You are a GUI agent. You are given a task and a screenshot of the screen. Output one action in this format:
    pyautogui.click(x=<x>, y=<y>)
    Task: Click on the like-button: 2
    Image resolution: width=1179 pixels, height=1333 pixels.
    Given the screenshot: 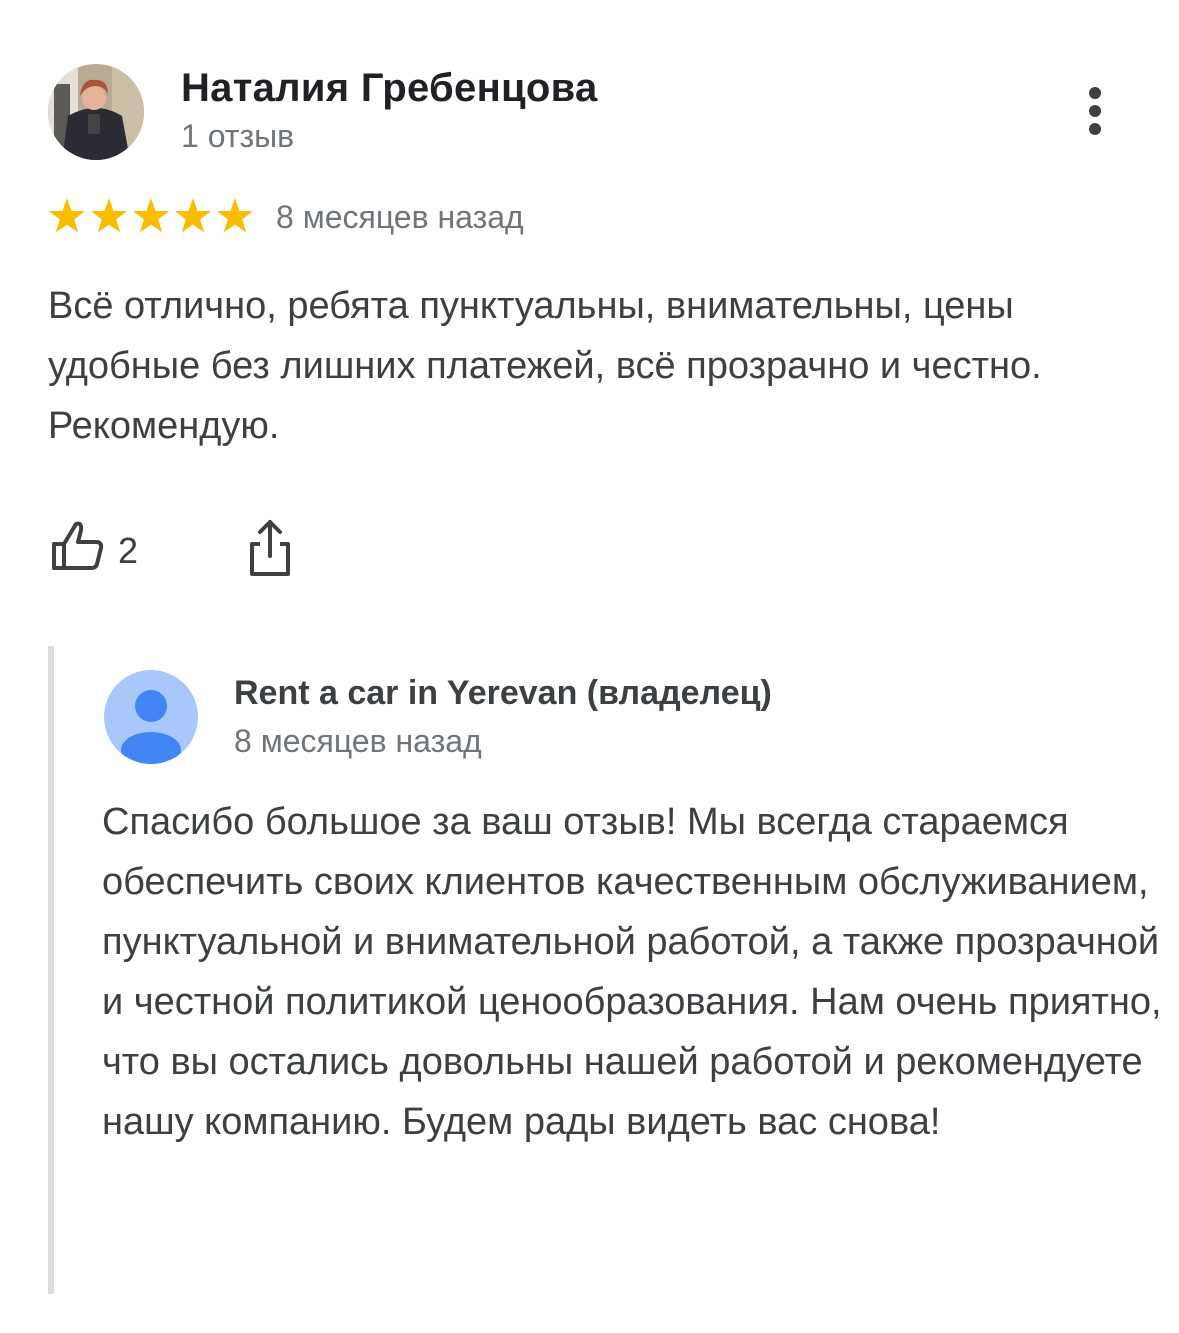 What is the action you would take?
    pyautogui.click(x=103, y=548)
    